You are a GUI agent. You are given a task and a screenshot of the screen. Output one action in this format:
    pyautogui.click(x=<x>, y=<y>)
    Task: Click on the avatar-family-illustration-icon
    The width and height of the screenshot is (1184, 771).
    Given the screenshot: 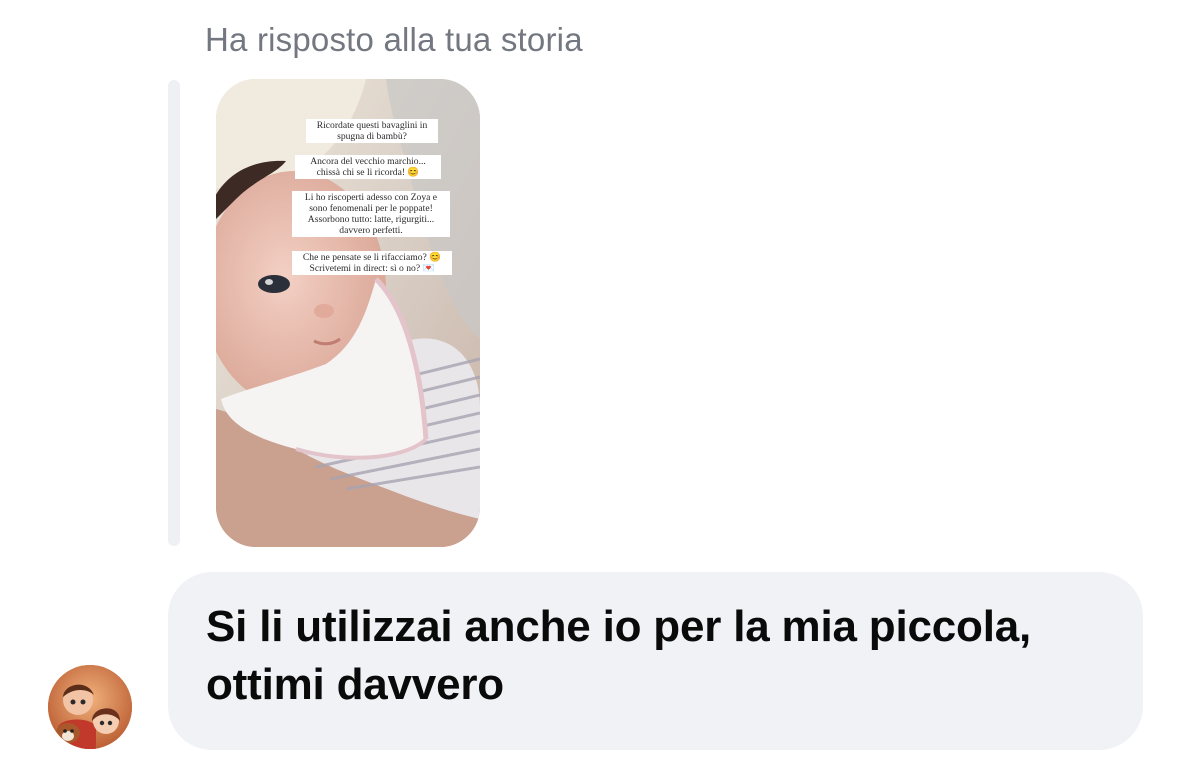 What is the action you would take?
    pyautogui.click(x=90, y=707)
    